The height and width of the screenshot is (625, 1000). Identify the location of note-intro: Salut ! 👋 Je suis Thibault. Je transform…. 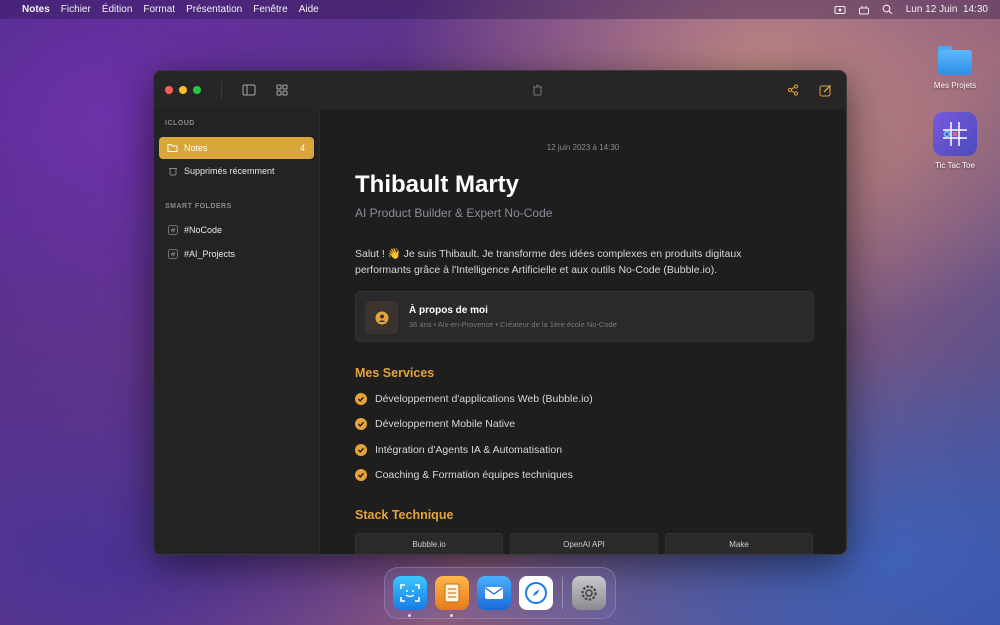
(548, 262).